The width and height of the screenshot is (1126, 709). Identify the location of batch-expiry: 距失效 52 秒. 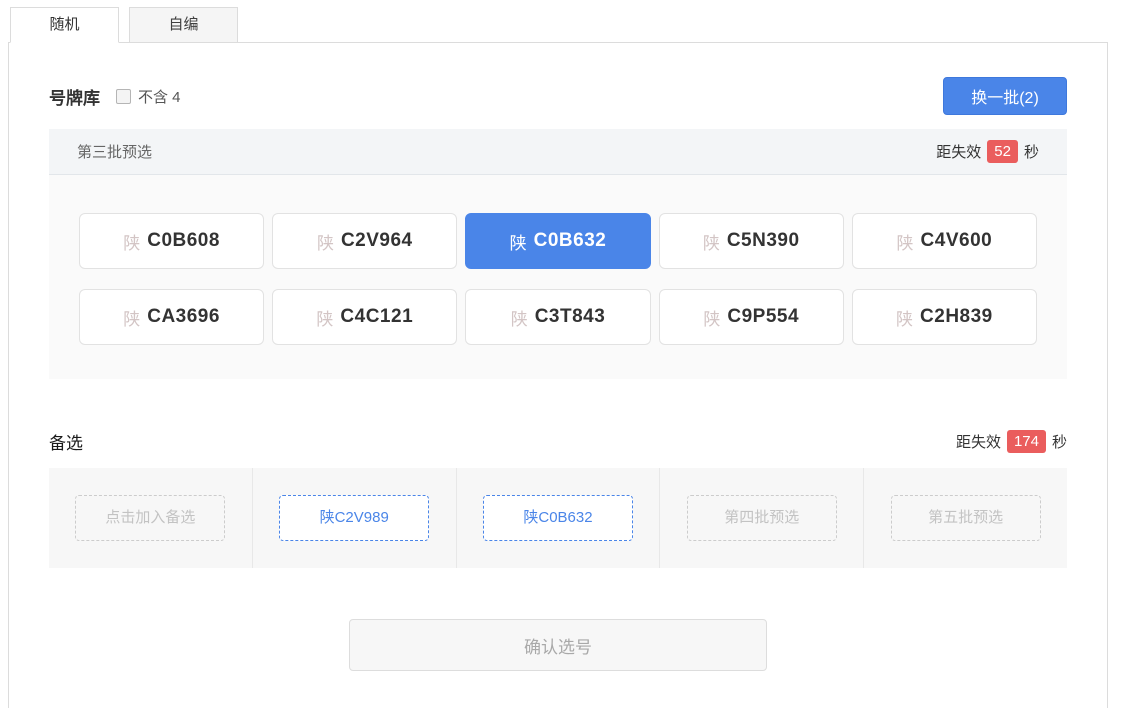
(987, 151).